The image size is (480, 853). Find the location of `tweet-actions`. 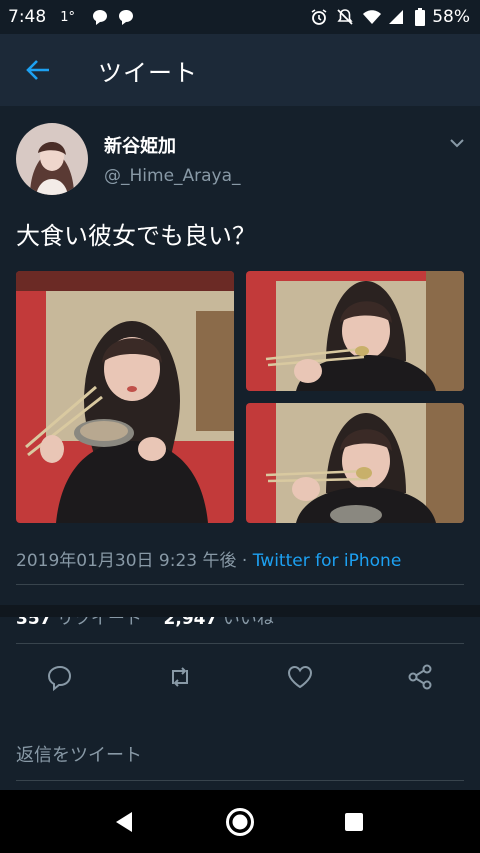

tweet-actions is located at coordinates (240, 677).